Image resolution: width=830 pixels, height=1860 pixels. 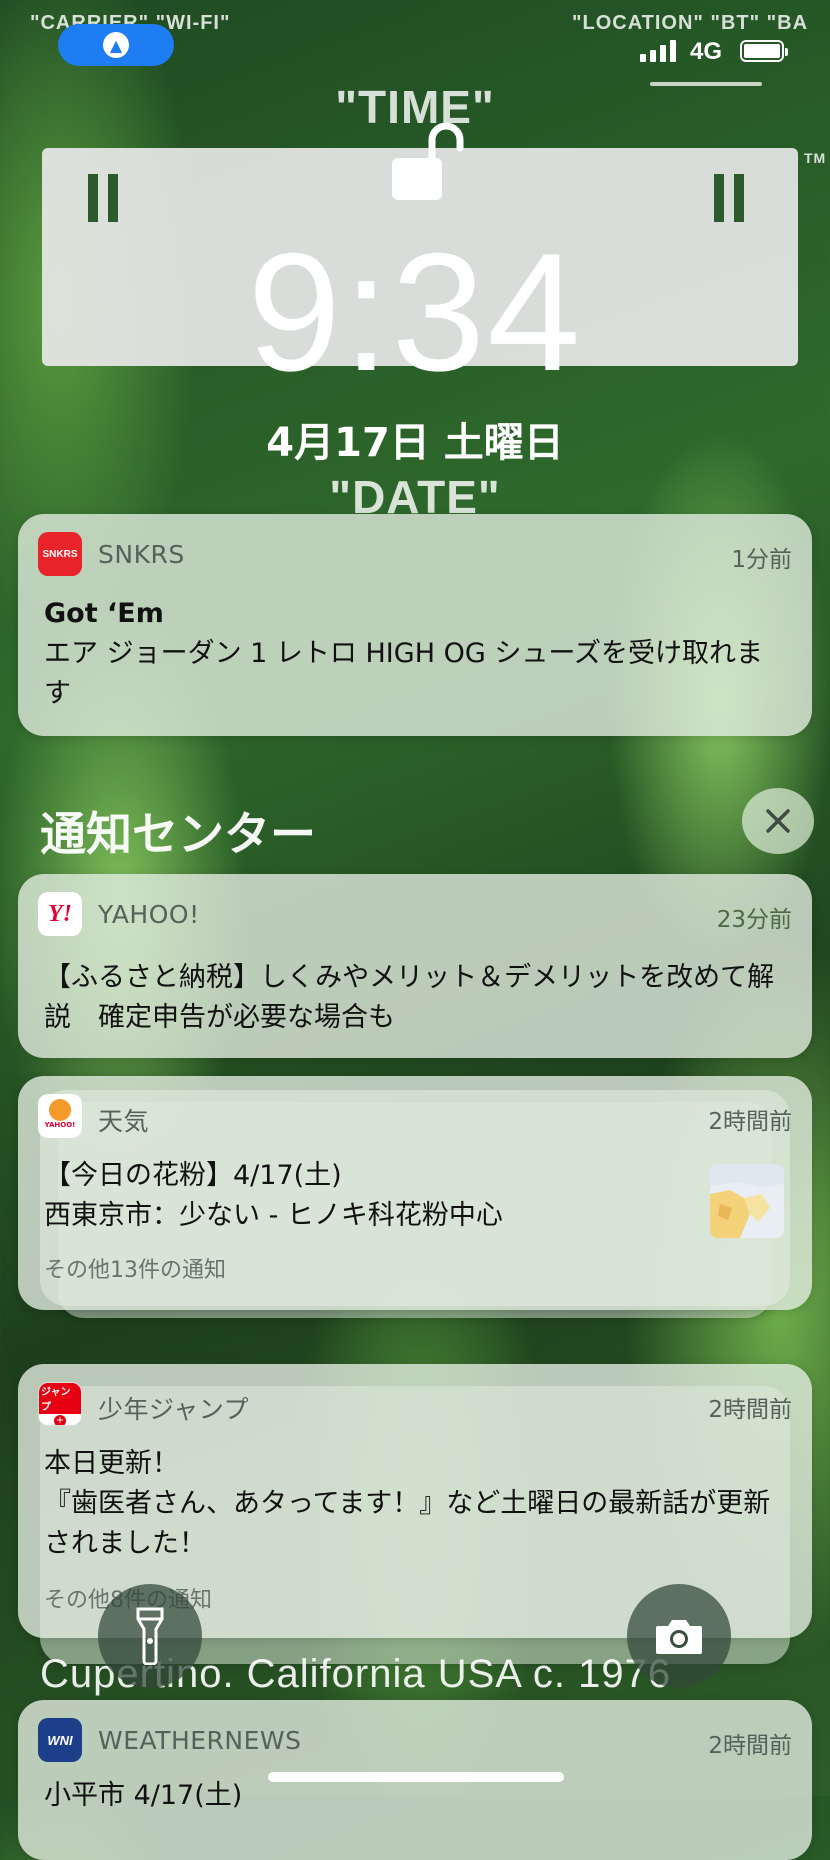 What do you see at coordinates (193, 1175) in the screenshot?
I see `notification-line: 【今日の花粉】4/17(土)` at bounding box center [193, 1175].